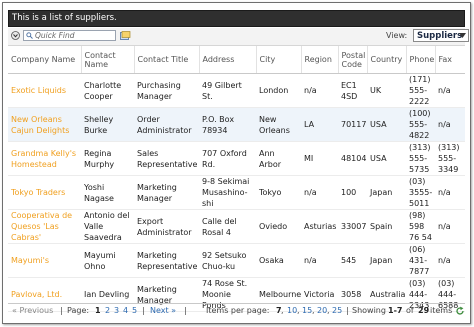 This screenshot has width=474, height=327. Describe the element at coordinates (462, 35) in the screenshot. I see `chevron-down-icon` at that location.